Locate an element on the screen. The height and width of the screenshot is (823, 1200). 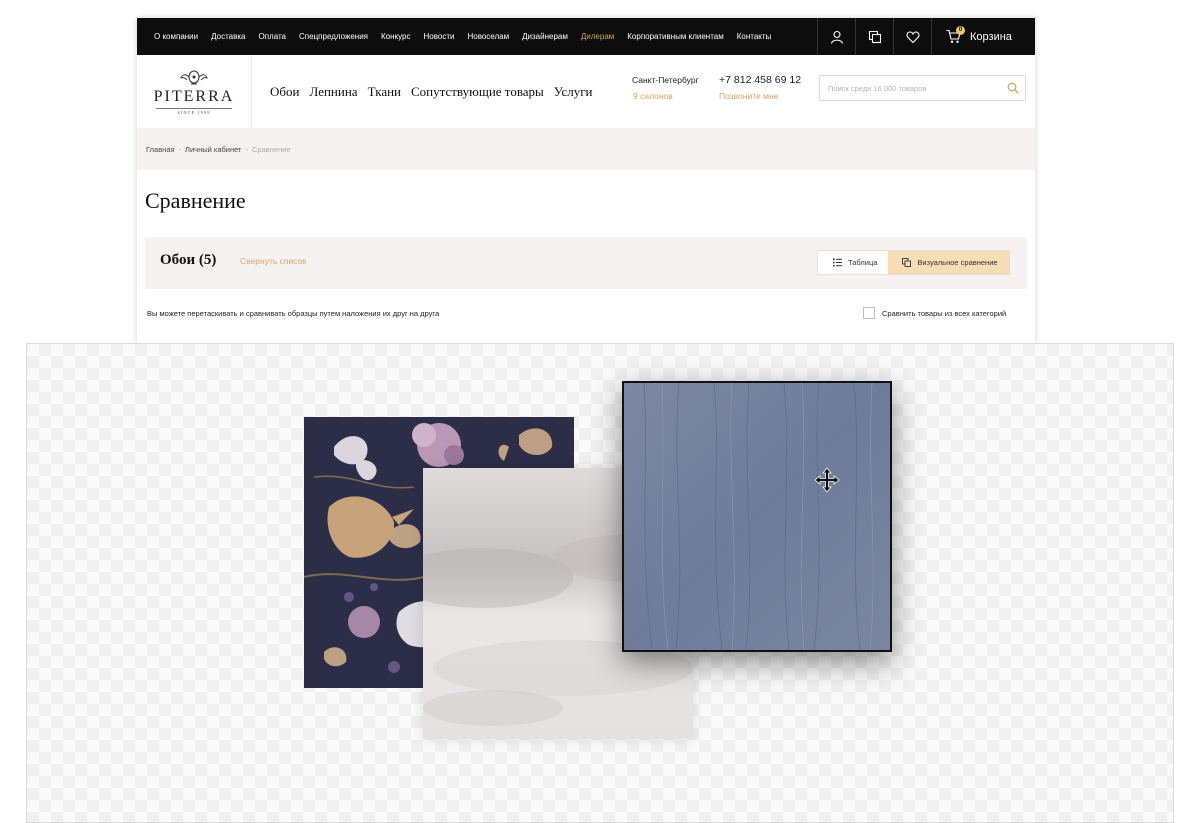
top-icons: 0 Корзина is located at coordinates (921, 36).